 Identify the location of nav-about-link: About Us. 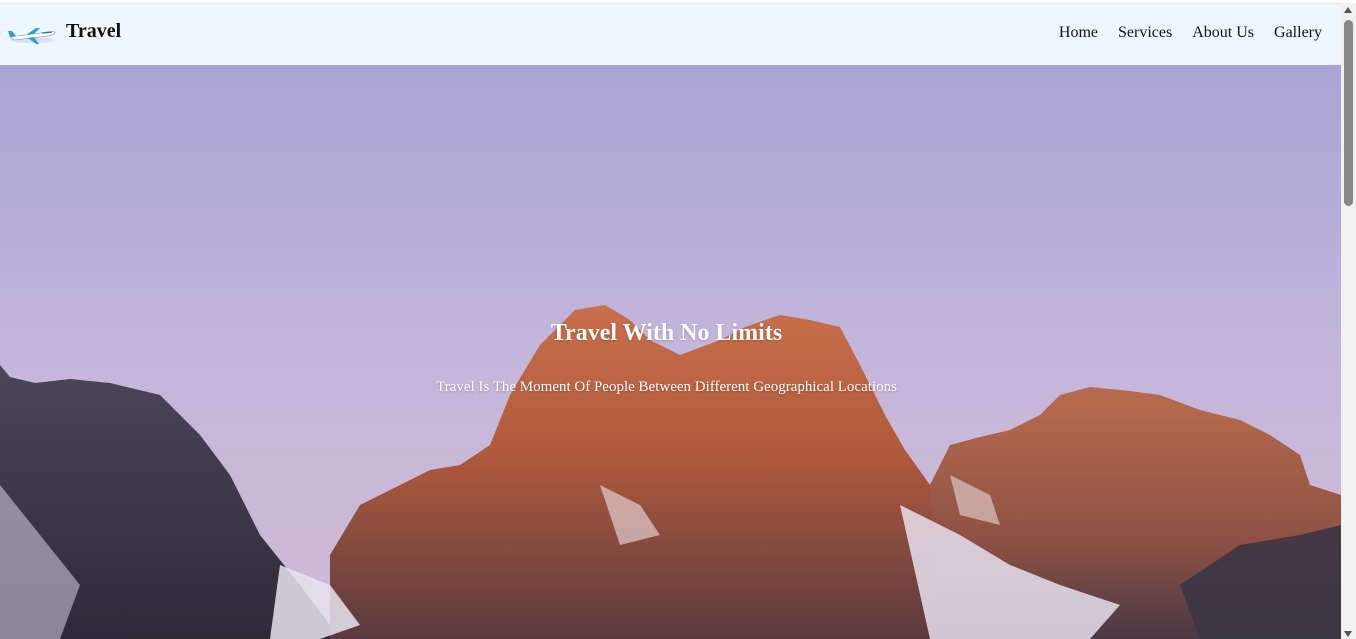
(1223, 33).